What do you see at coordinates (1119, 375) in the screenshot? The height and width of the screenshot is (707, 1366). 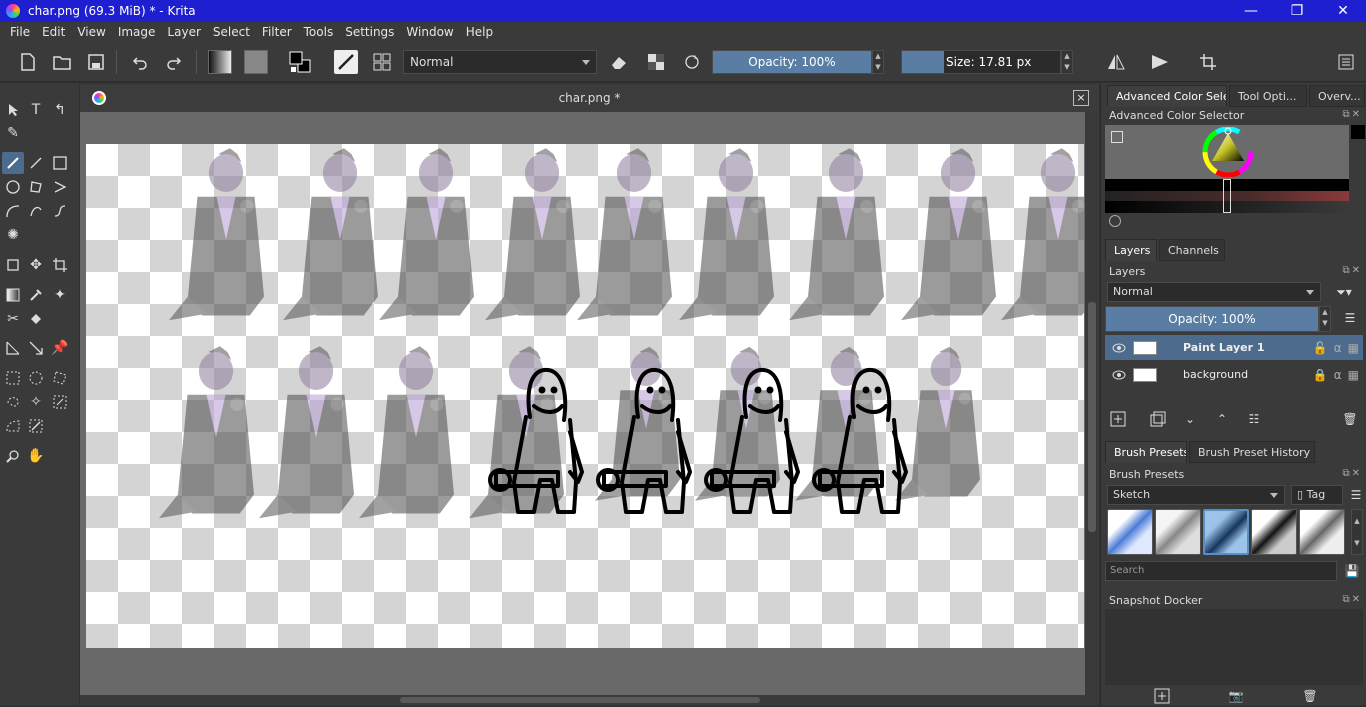 I see `eye-icon` at bounding box center [1119, 375].